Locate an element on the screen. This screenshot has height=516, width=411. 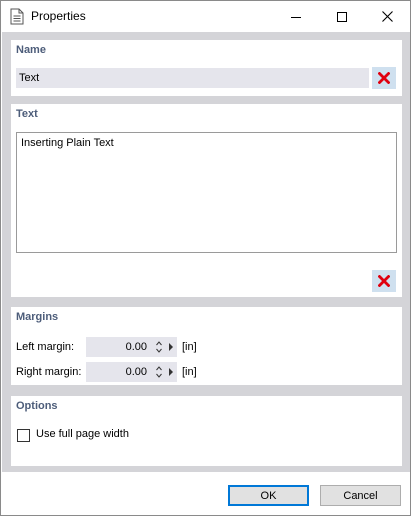
minimize-icon is located at coordinates (296, 17).